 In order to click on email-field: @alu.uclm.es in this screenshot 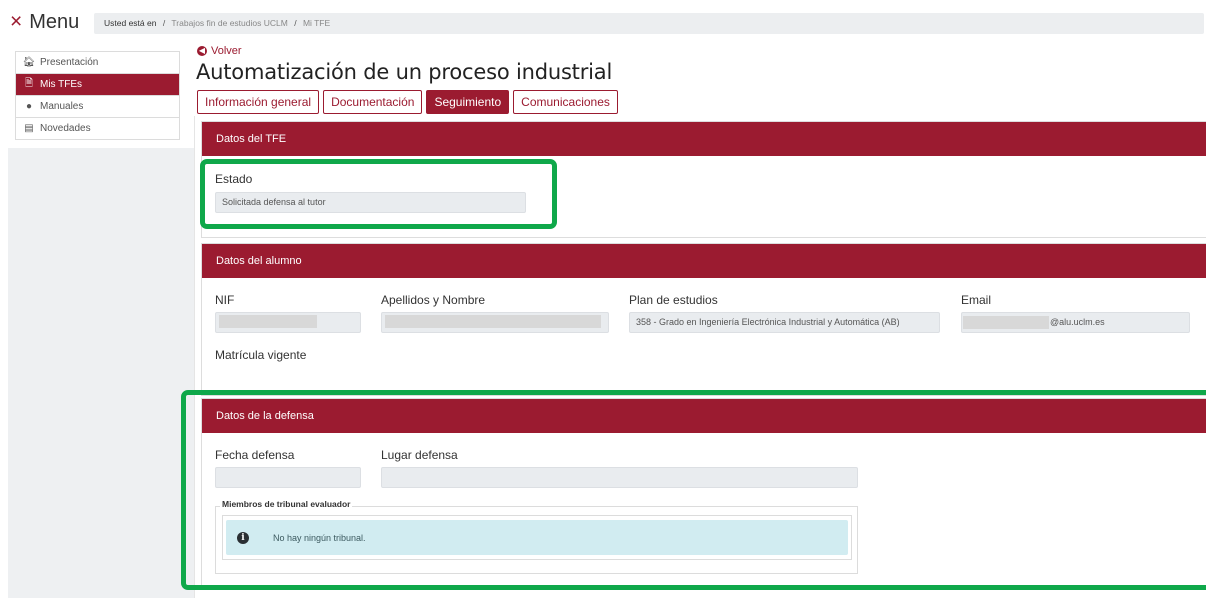, I will do `click(1075, 322)`.